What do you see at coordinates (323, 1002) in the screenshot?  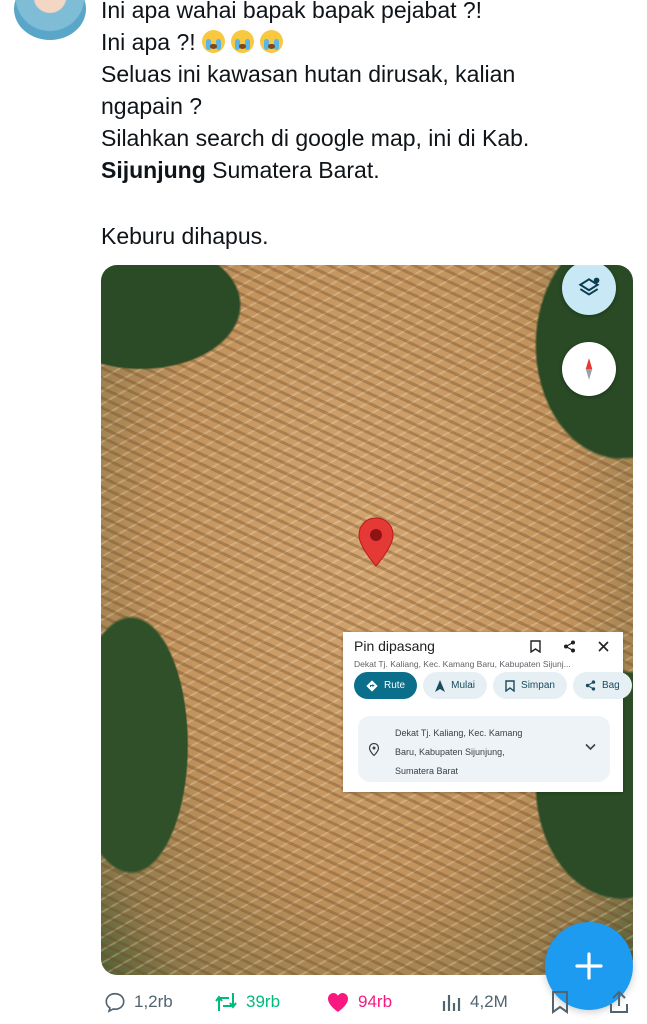 I see `tweet-actions: 1,2rb 39rb 94rb 4,2M` at bounding box center [323, 1002].